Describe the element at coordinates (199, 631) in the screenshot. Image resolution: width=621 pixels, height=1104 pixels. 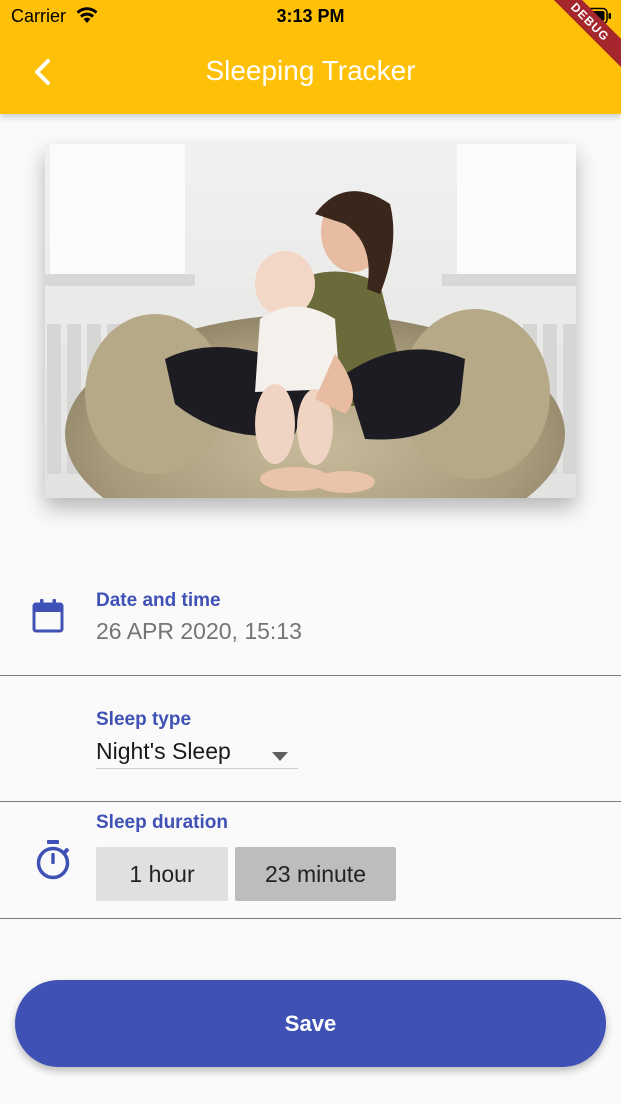
I see `date-time-value: 26 APR 2020, 15:13` at that location.